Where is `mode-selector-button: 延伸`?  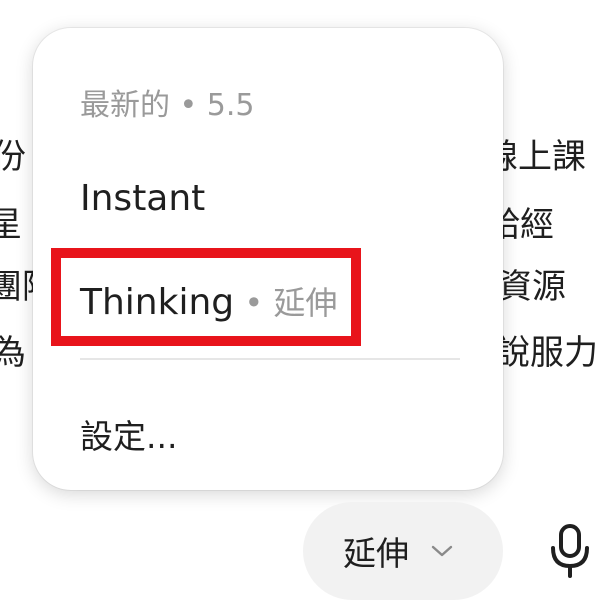 mode-selector-button: 延伸 is located at coordinates (403, 551).